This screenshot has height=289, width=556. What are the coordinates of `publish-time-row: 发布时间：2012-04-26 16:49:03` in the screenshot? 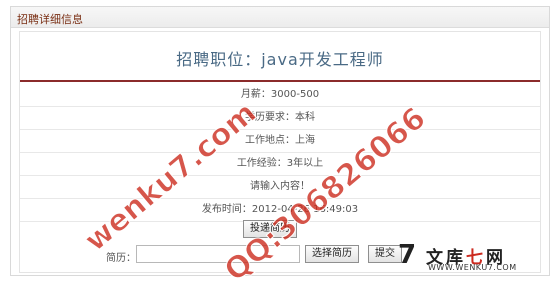 It's located at (280, 210).